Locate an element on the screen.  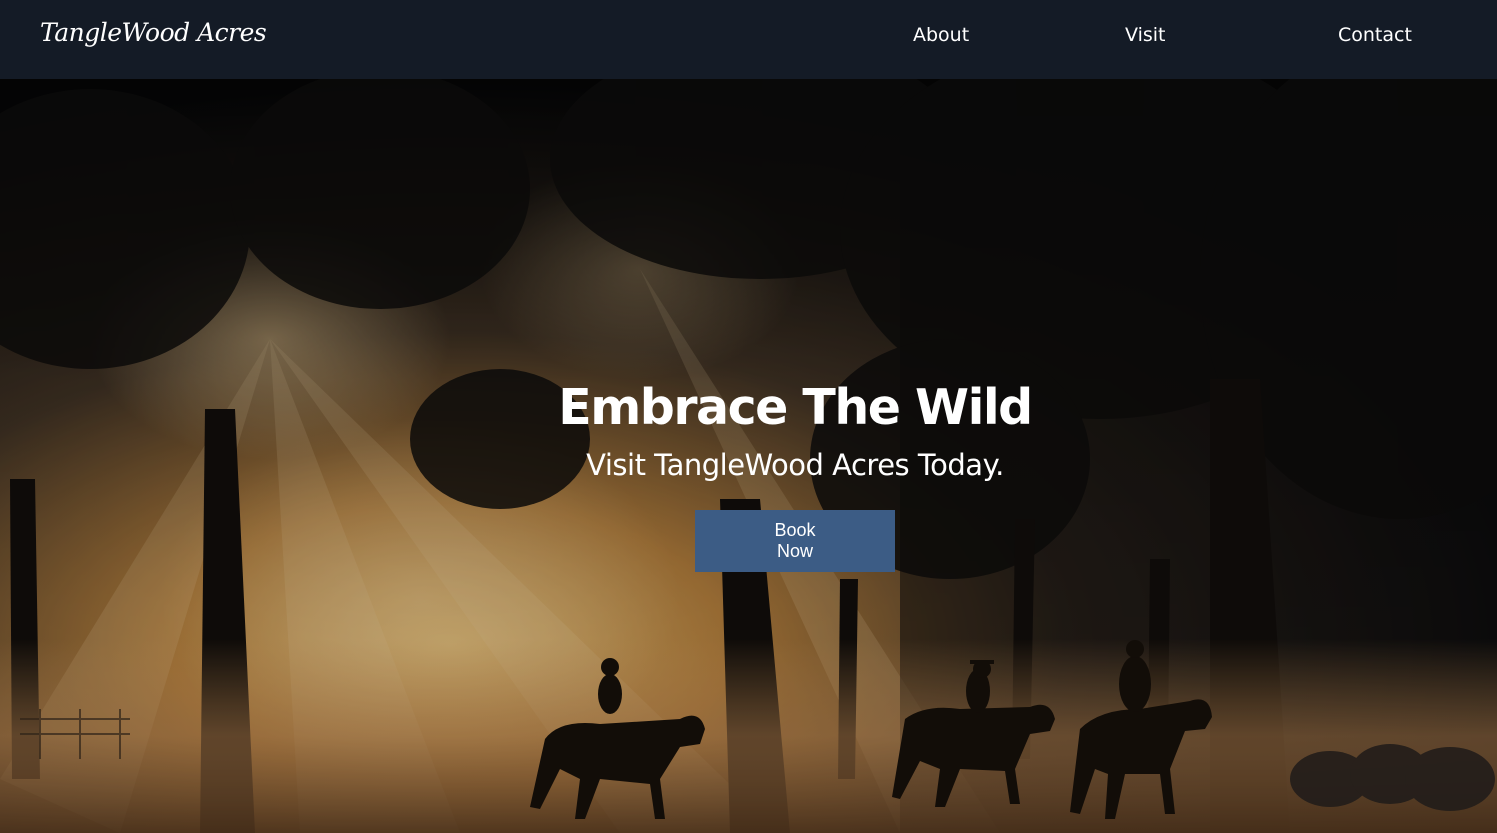
book-now-label-line1: Book is located at coordinates (795, 530).